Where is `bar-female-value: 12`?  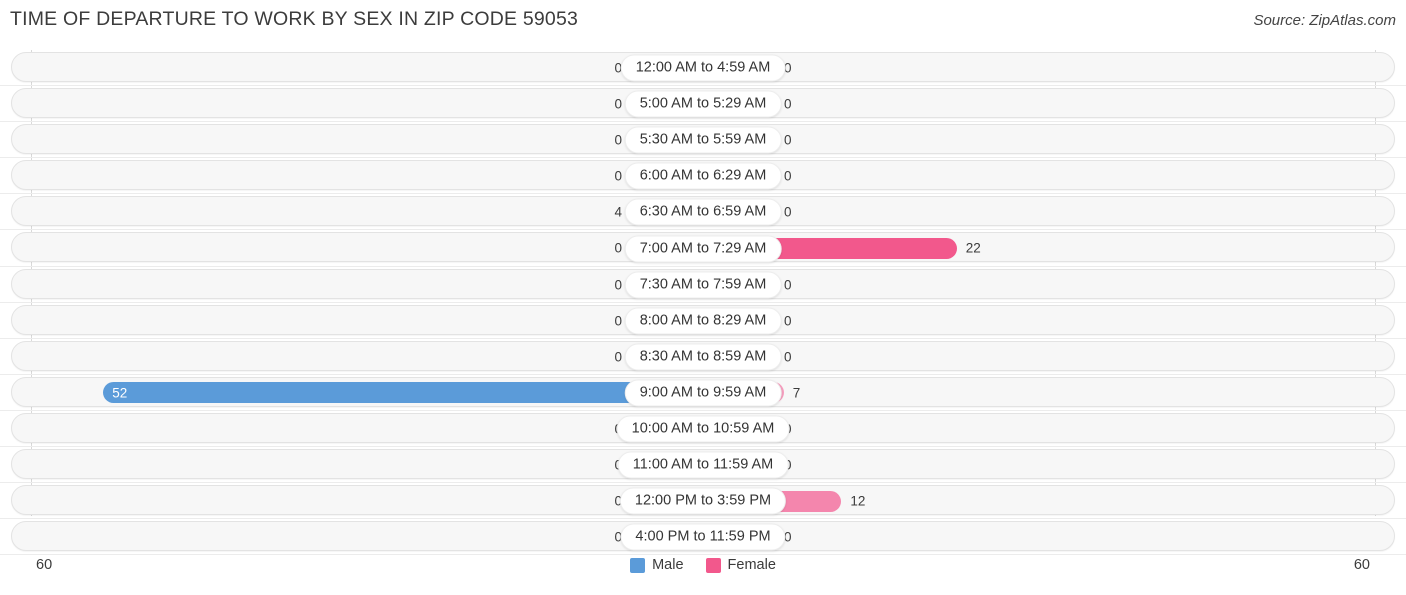 bar-female-value: 12 is located at coordinates (858, 501).